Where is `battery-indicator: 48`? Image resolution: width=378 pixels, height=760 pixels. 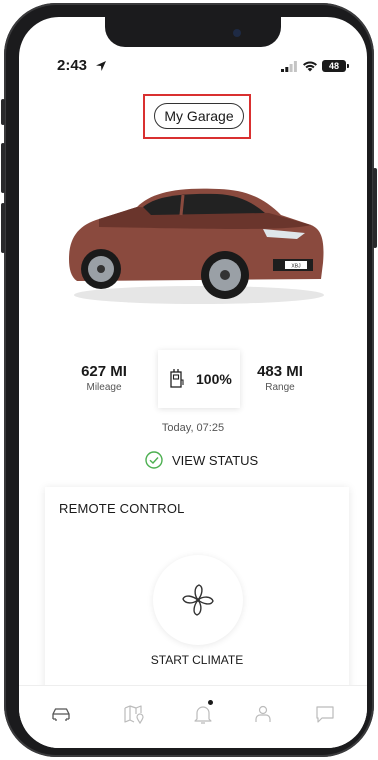
battery-indicator: 48 is located at coordinates (335, 66).